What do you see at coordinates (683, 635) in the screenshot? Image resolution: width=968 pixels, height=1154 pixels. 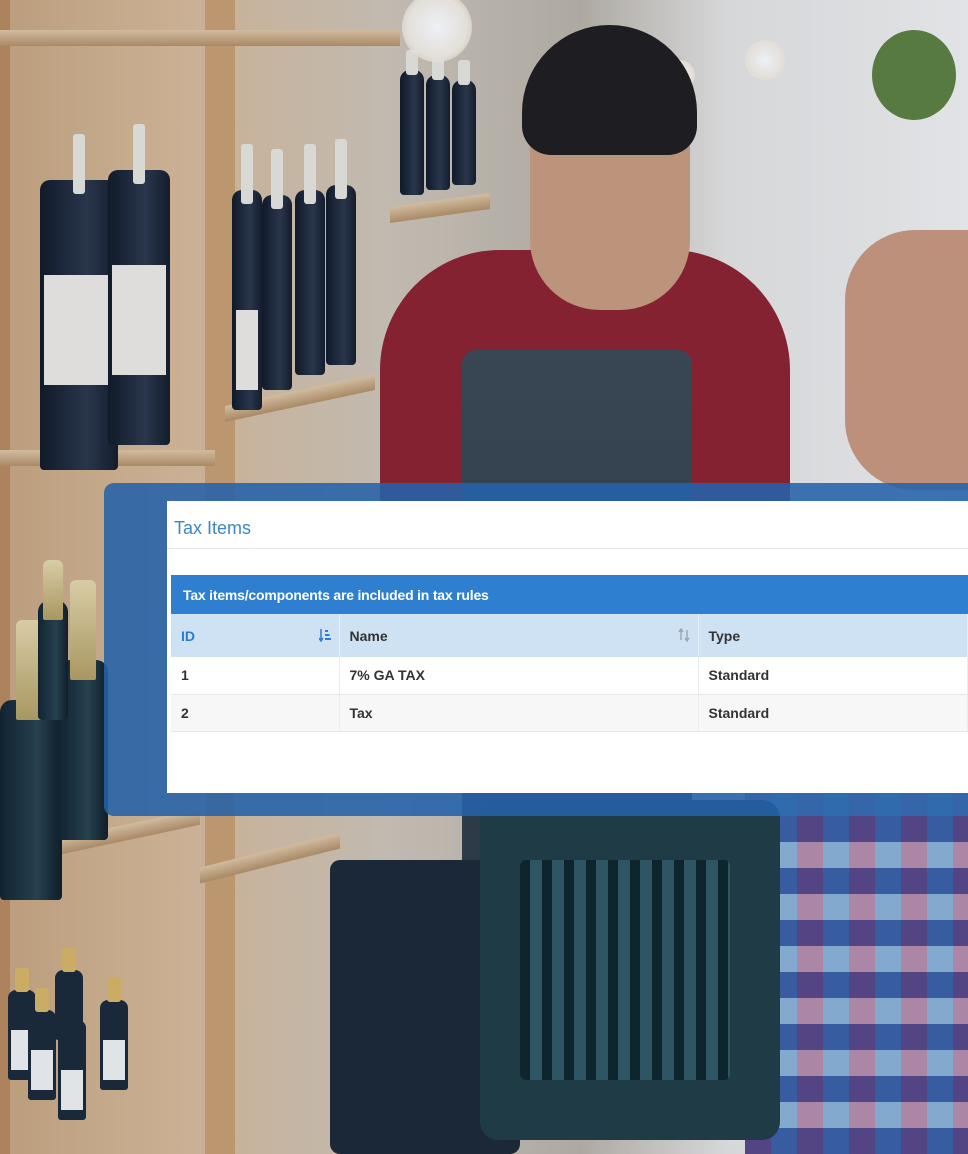 I see `sort-both-icon` at bounding box center [683, 635].